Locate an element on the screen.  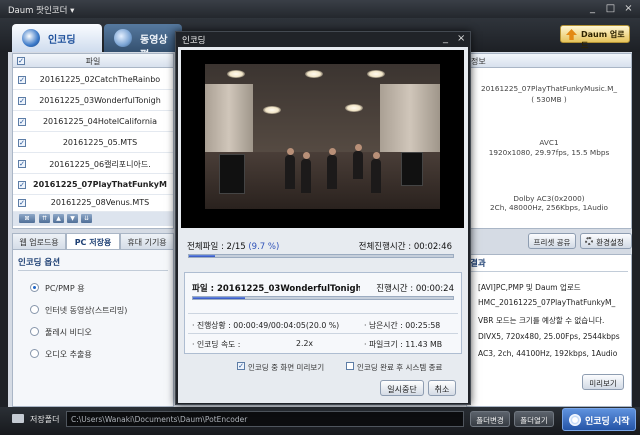
start-icon is located at coordinates (575, 420).